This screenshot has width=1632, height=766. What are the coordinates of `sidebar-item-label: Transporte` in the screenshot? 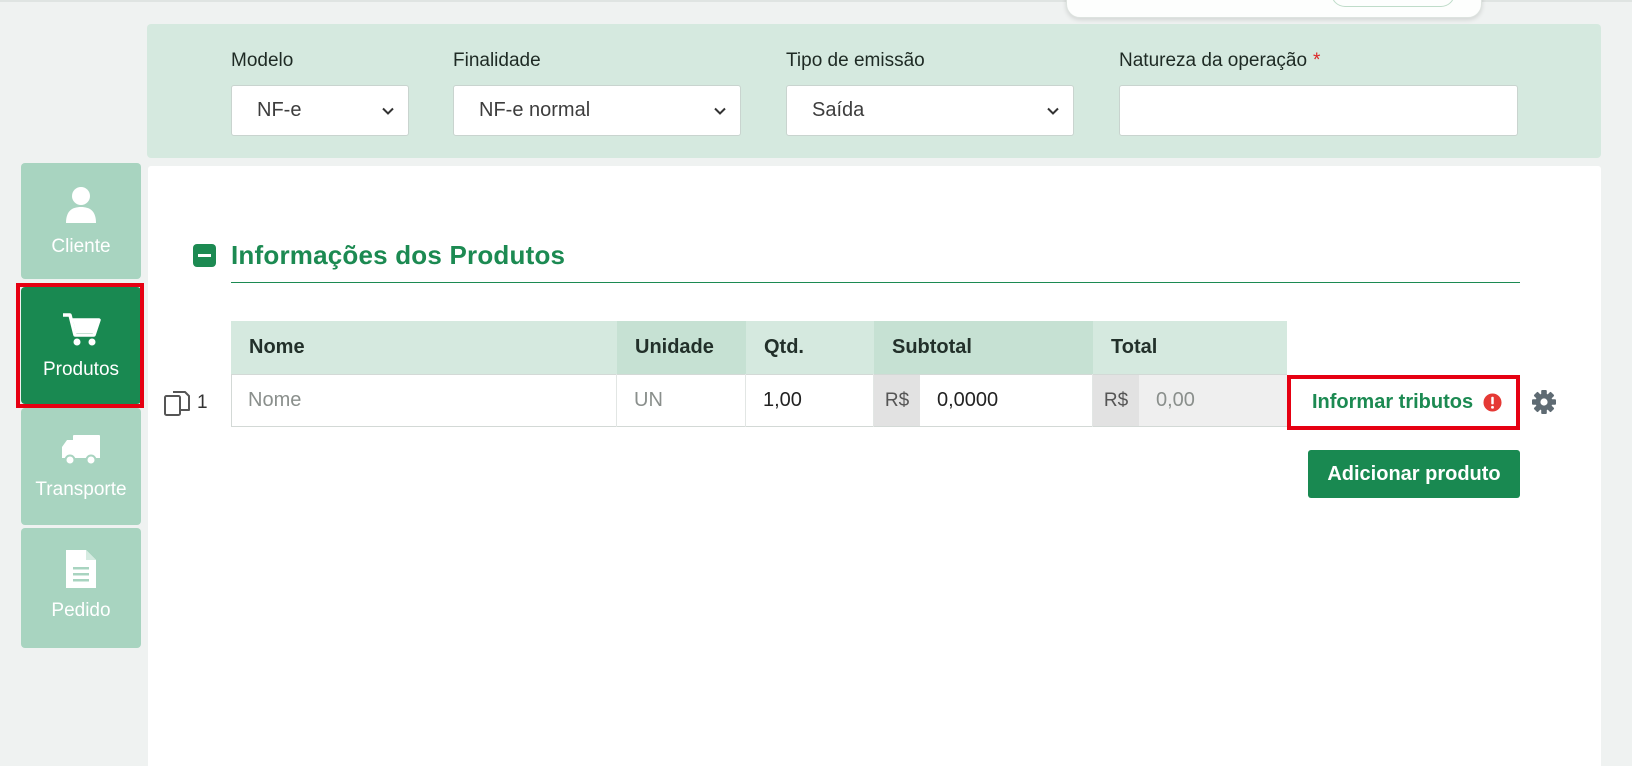 It's located at (81, 489).